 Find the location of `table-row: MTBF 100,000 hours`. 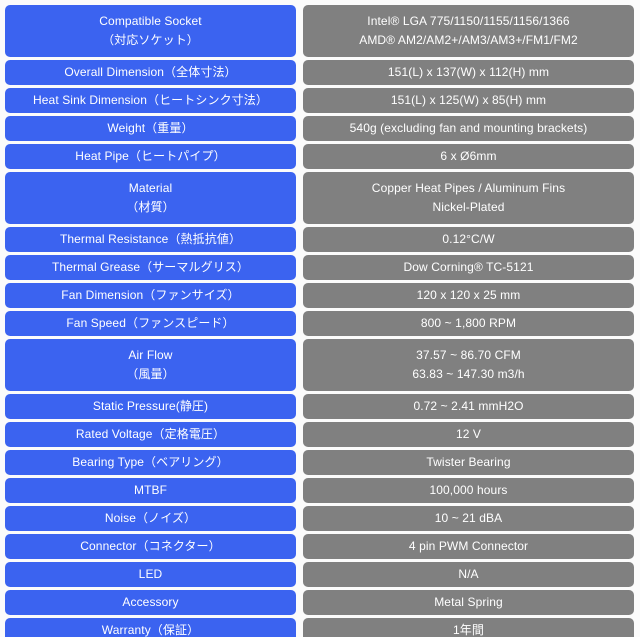

table-row: MTBF 100,000 hours is located at coordinates (319, 490).